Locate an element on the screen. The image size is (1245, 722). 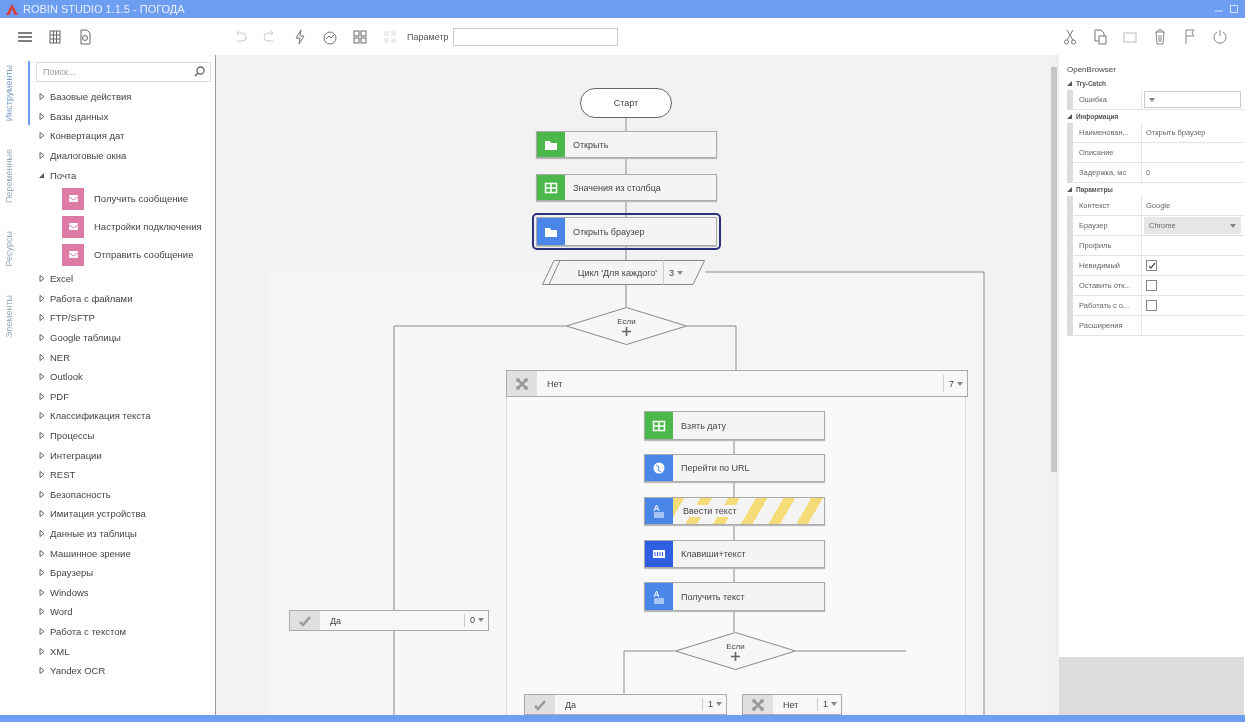
loop-node is located at coordinates (623, 272).